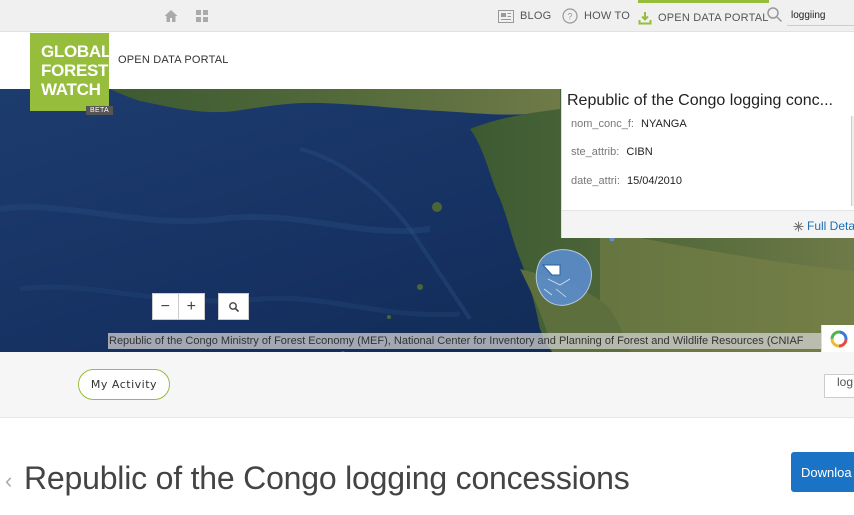 This screenshot has width=854, height=515. Describe the element at coordinates (75, 70) in the screenshot. I see `logo-line-2: FOREST` at that location.